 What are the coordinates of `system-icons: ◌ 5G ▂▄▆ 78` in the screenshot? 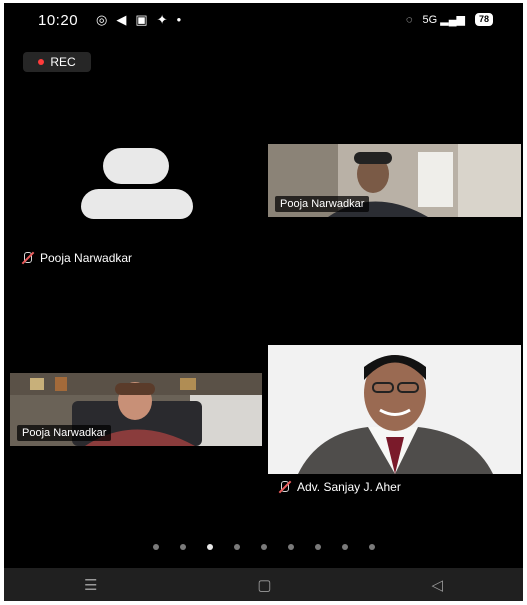 It's located at (449, 19).